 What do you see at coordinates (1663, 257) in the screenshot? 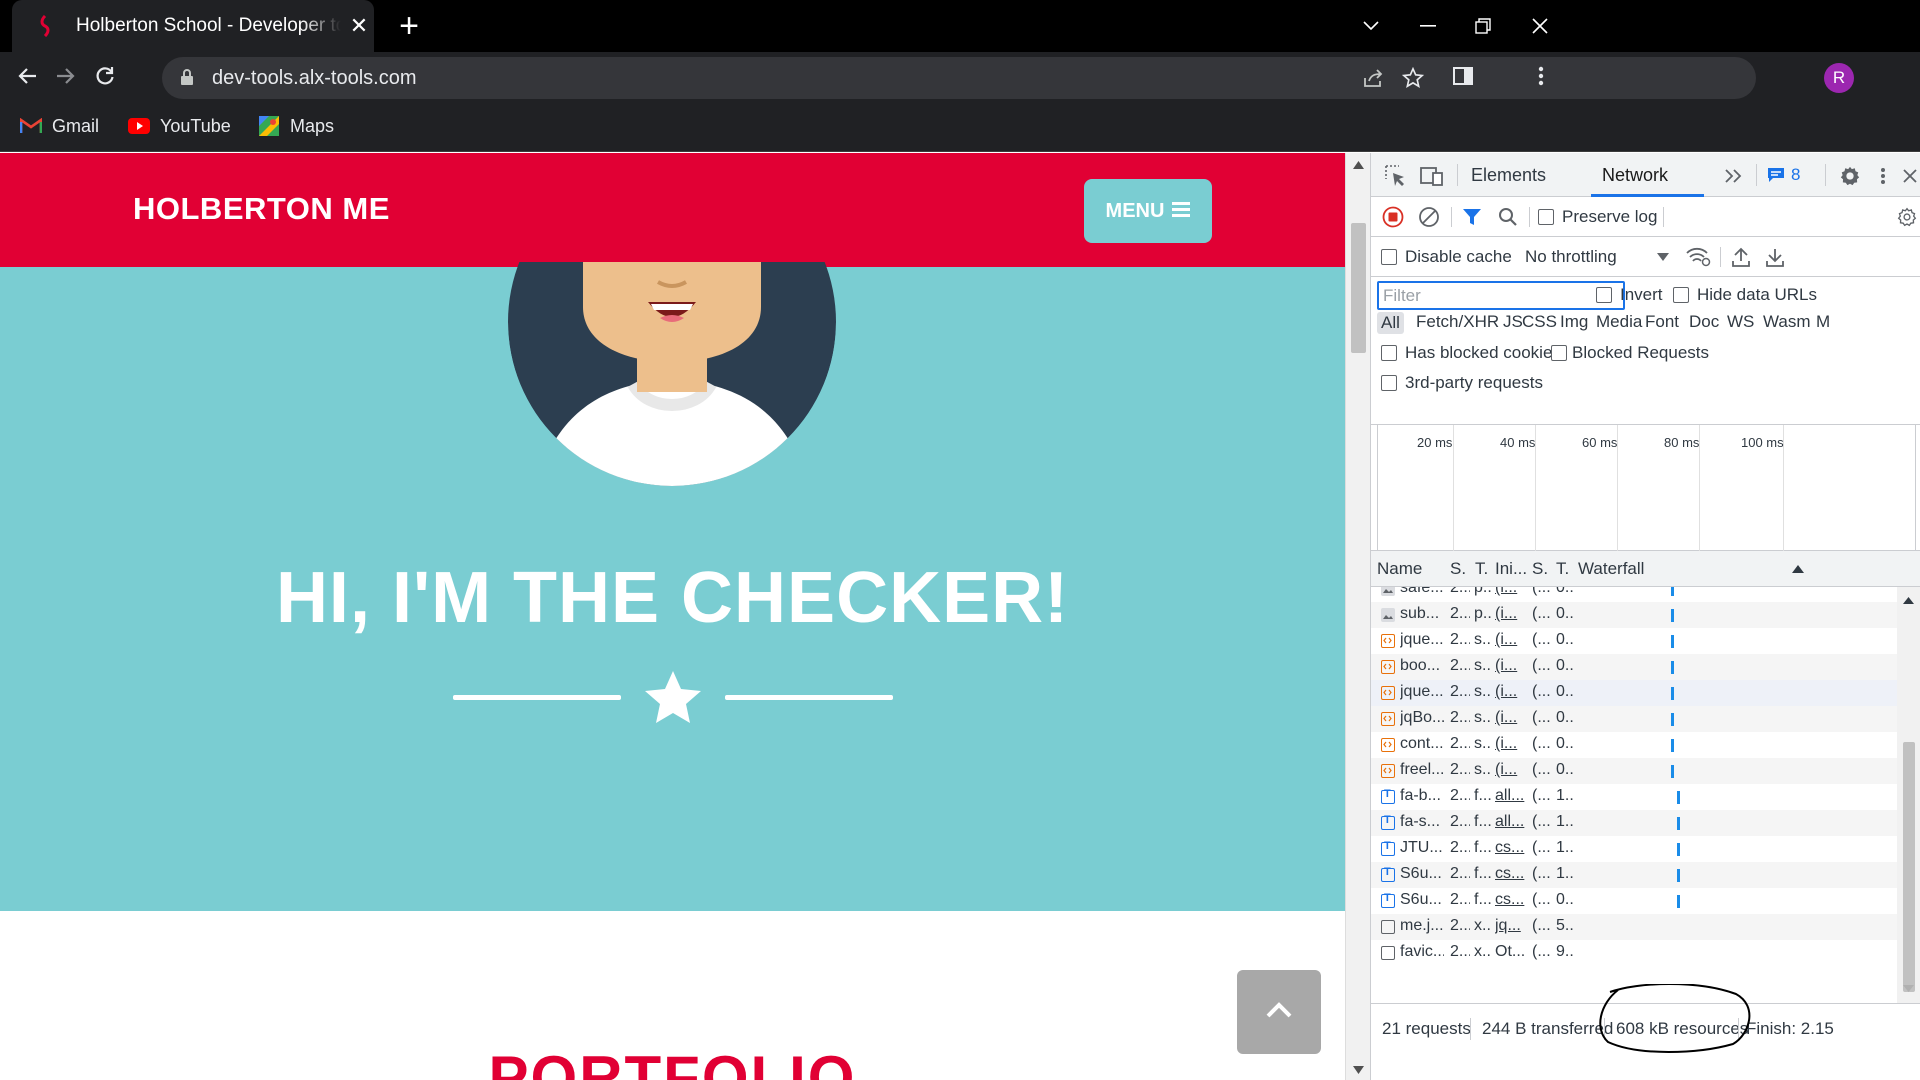
I see `dropdown-caret-icon` at bounding box center [1663, 257].